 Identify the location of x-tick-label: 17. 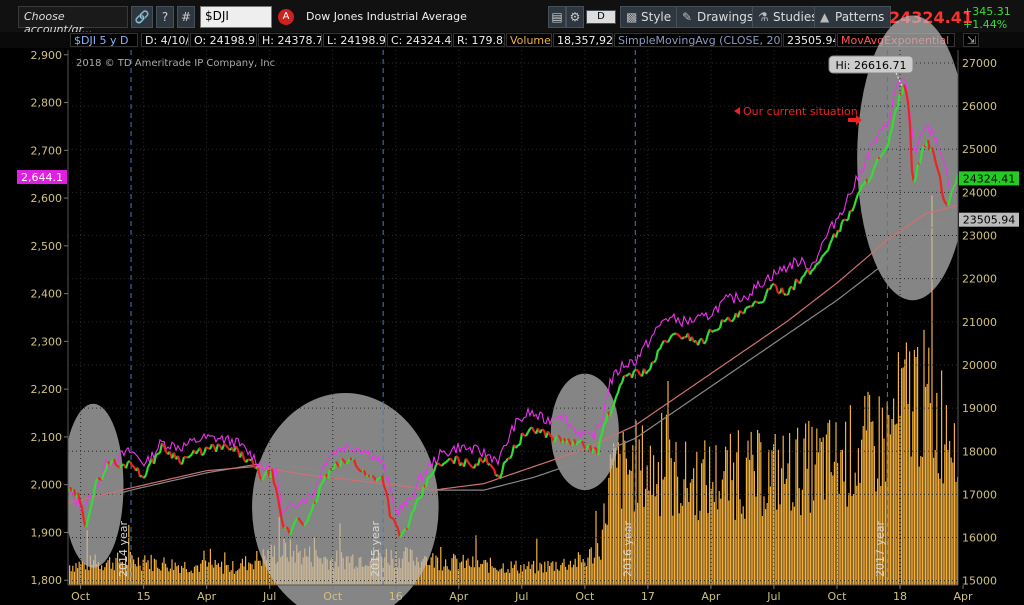
(648, 596).